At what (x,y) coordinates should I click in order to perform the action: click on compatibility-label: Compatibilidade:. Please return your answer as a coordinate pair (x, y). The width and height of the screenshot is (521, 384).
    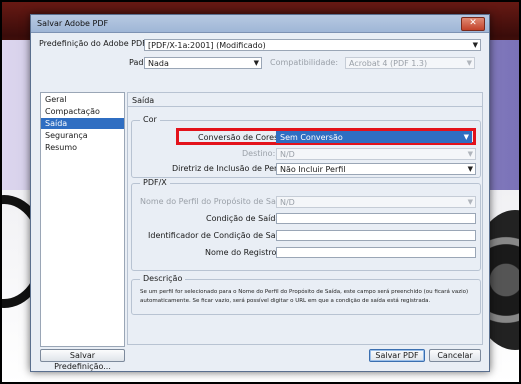
    Looking at the image, I should click on (304, 62).